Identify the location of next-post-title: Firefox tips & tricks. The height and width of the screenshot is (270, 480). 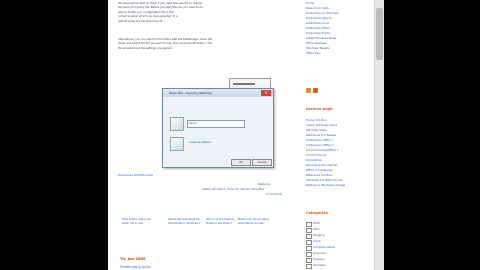
(135, 267).